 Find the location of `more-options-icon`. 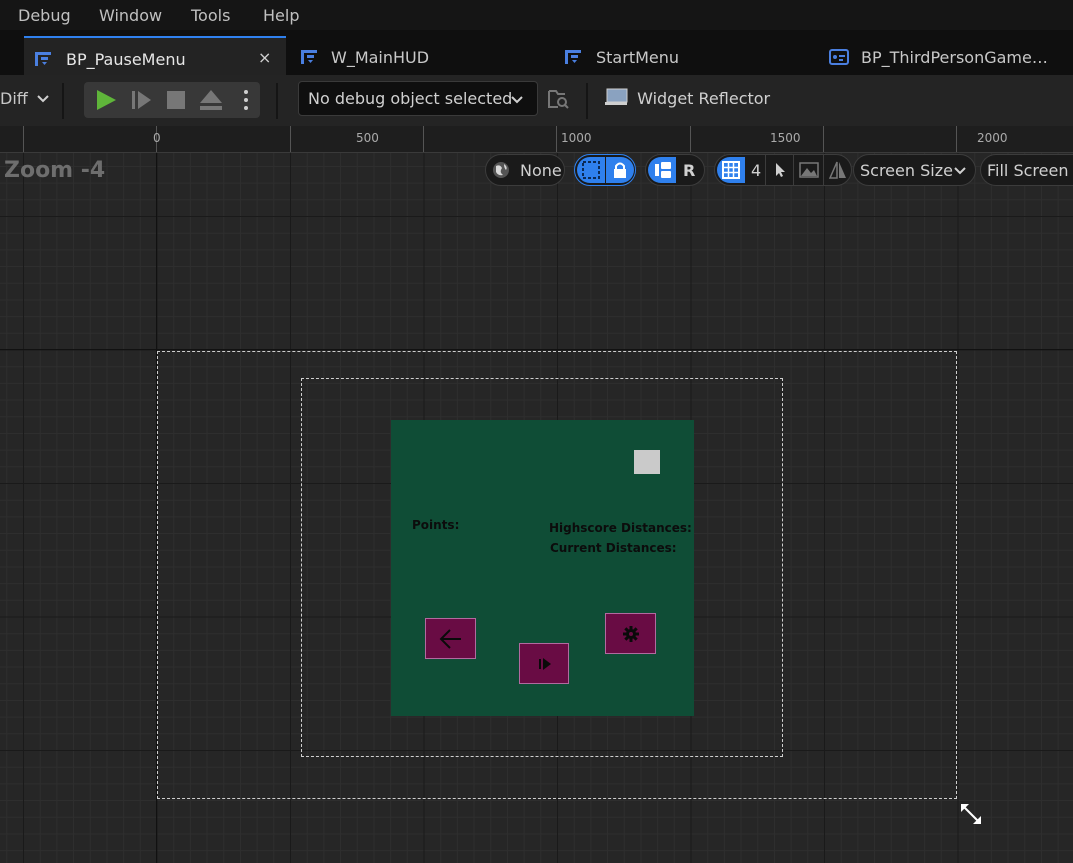

more-options-icon is located at coordinates (246, 100).